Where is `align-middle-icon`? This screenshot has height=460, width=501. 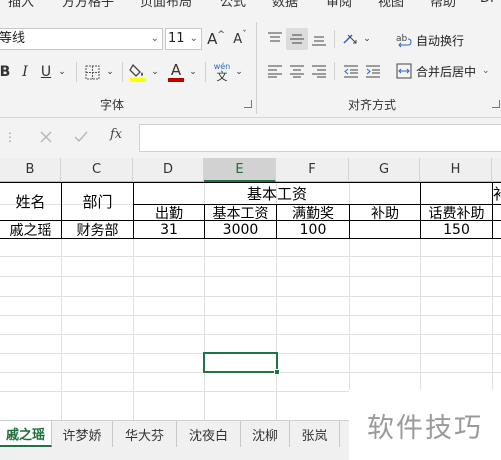
align-middle-icon is located at coordinates (297, 39).